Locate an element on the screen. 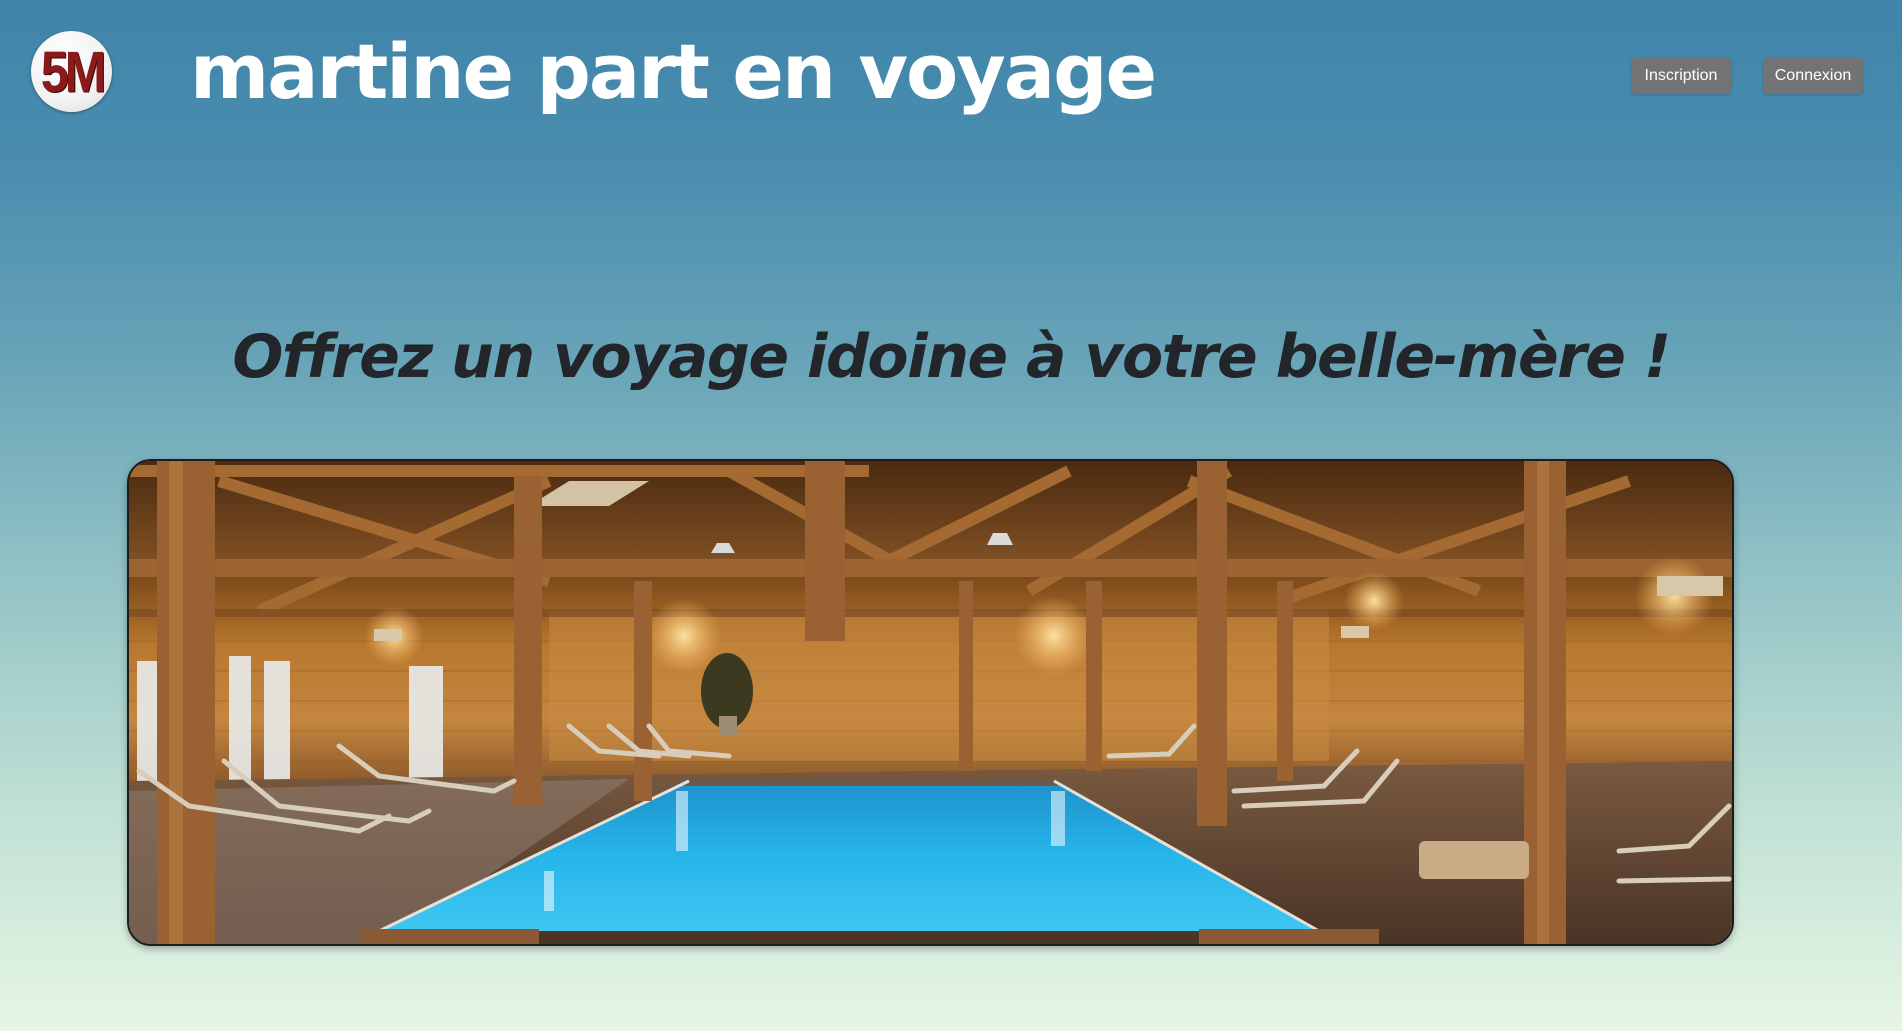 The width and height of the screenshot is (1902, 1031). logo-mark: 5M is located at coordinates (73, 71).